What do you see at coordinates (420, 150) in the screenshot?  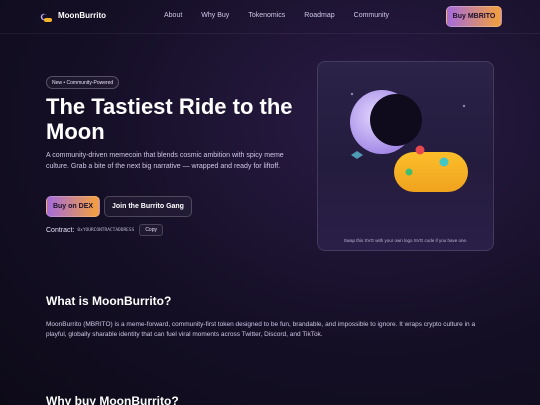 I see `red-dot-icon` at bounding box center [420, 150].